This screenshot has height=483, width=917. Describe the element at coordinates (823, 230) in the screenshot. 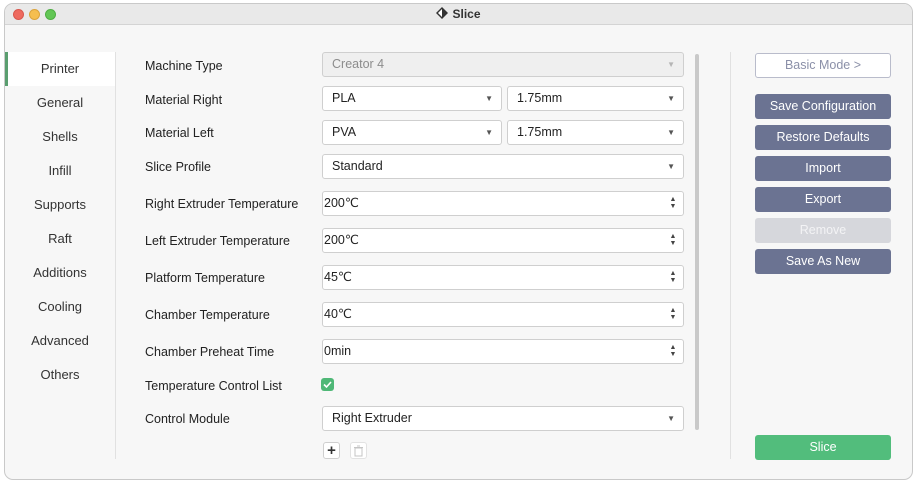

I see `remove-button: Remove` at that location.